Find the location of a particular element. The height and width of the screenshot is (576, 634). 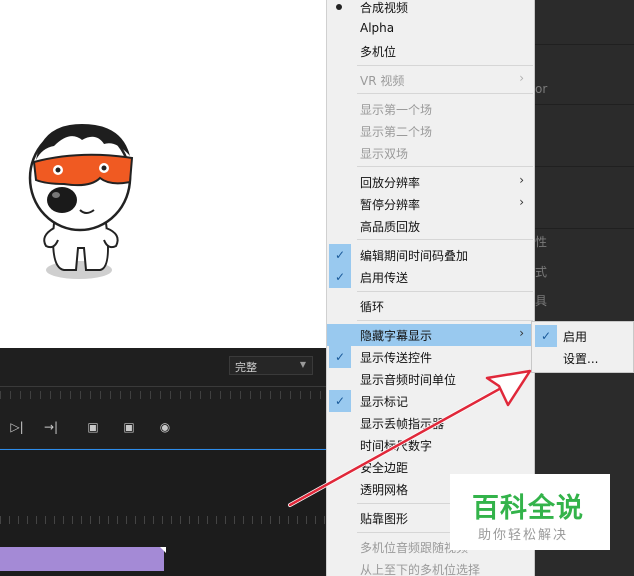

watermark-subtitle: 助你轻松解决 is located at coordinates (523, 535).